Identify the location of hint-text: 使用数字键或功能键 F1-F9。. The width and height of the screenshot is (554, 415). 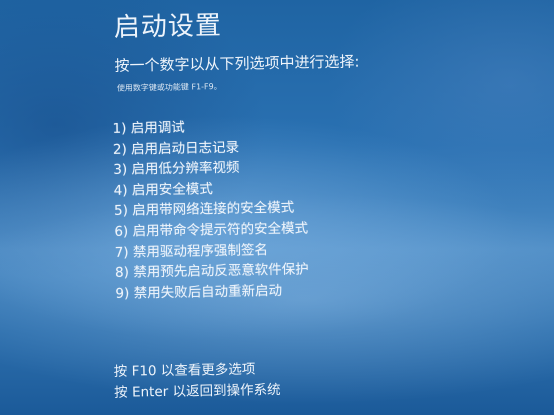
(169, 87).